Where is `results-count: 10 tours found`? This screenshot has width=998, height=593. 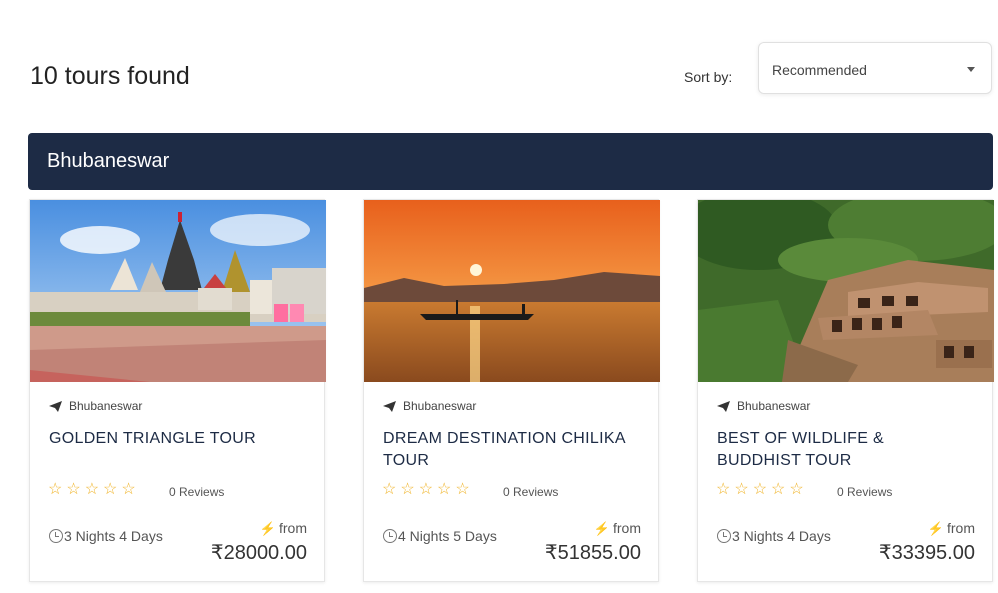 results-count: 10 tours found is located at coordinates (110, 76).